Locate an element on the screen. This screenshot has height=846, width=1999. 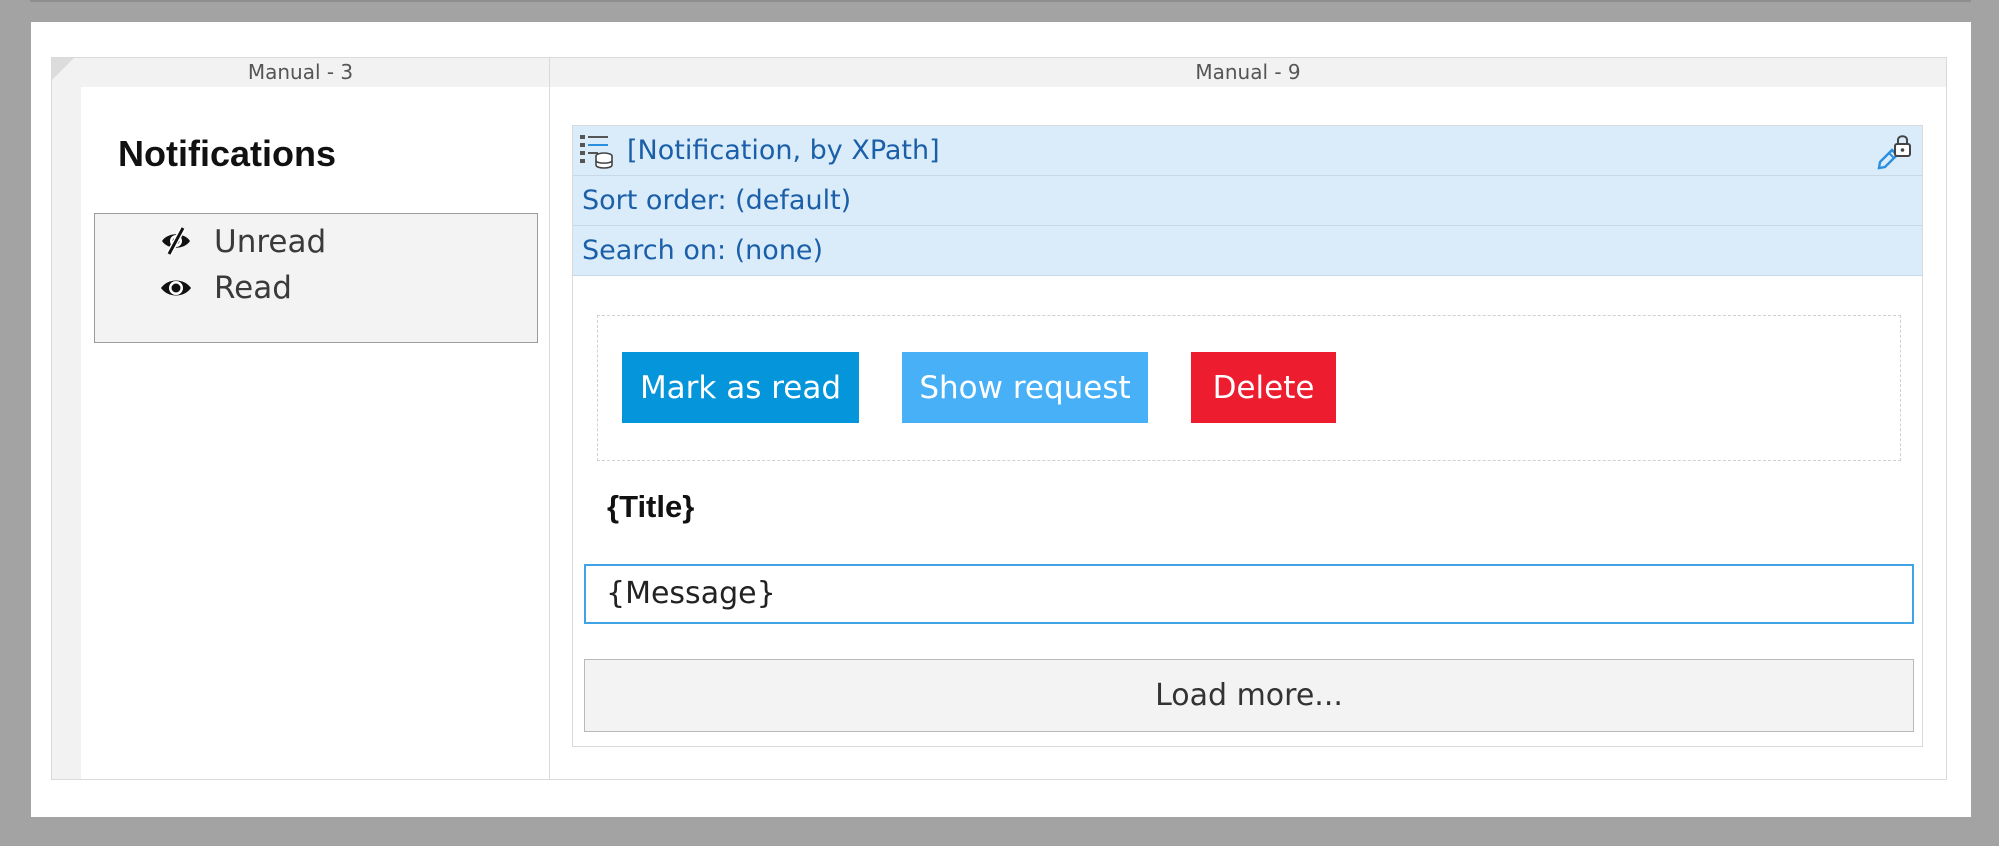
edit-lock-icon is located at coordinates (1895, 151).